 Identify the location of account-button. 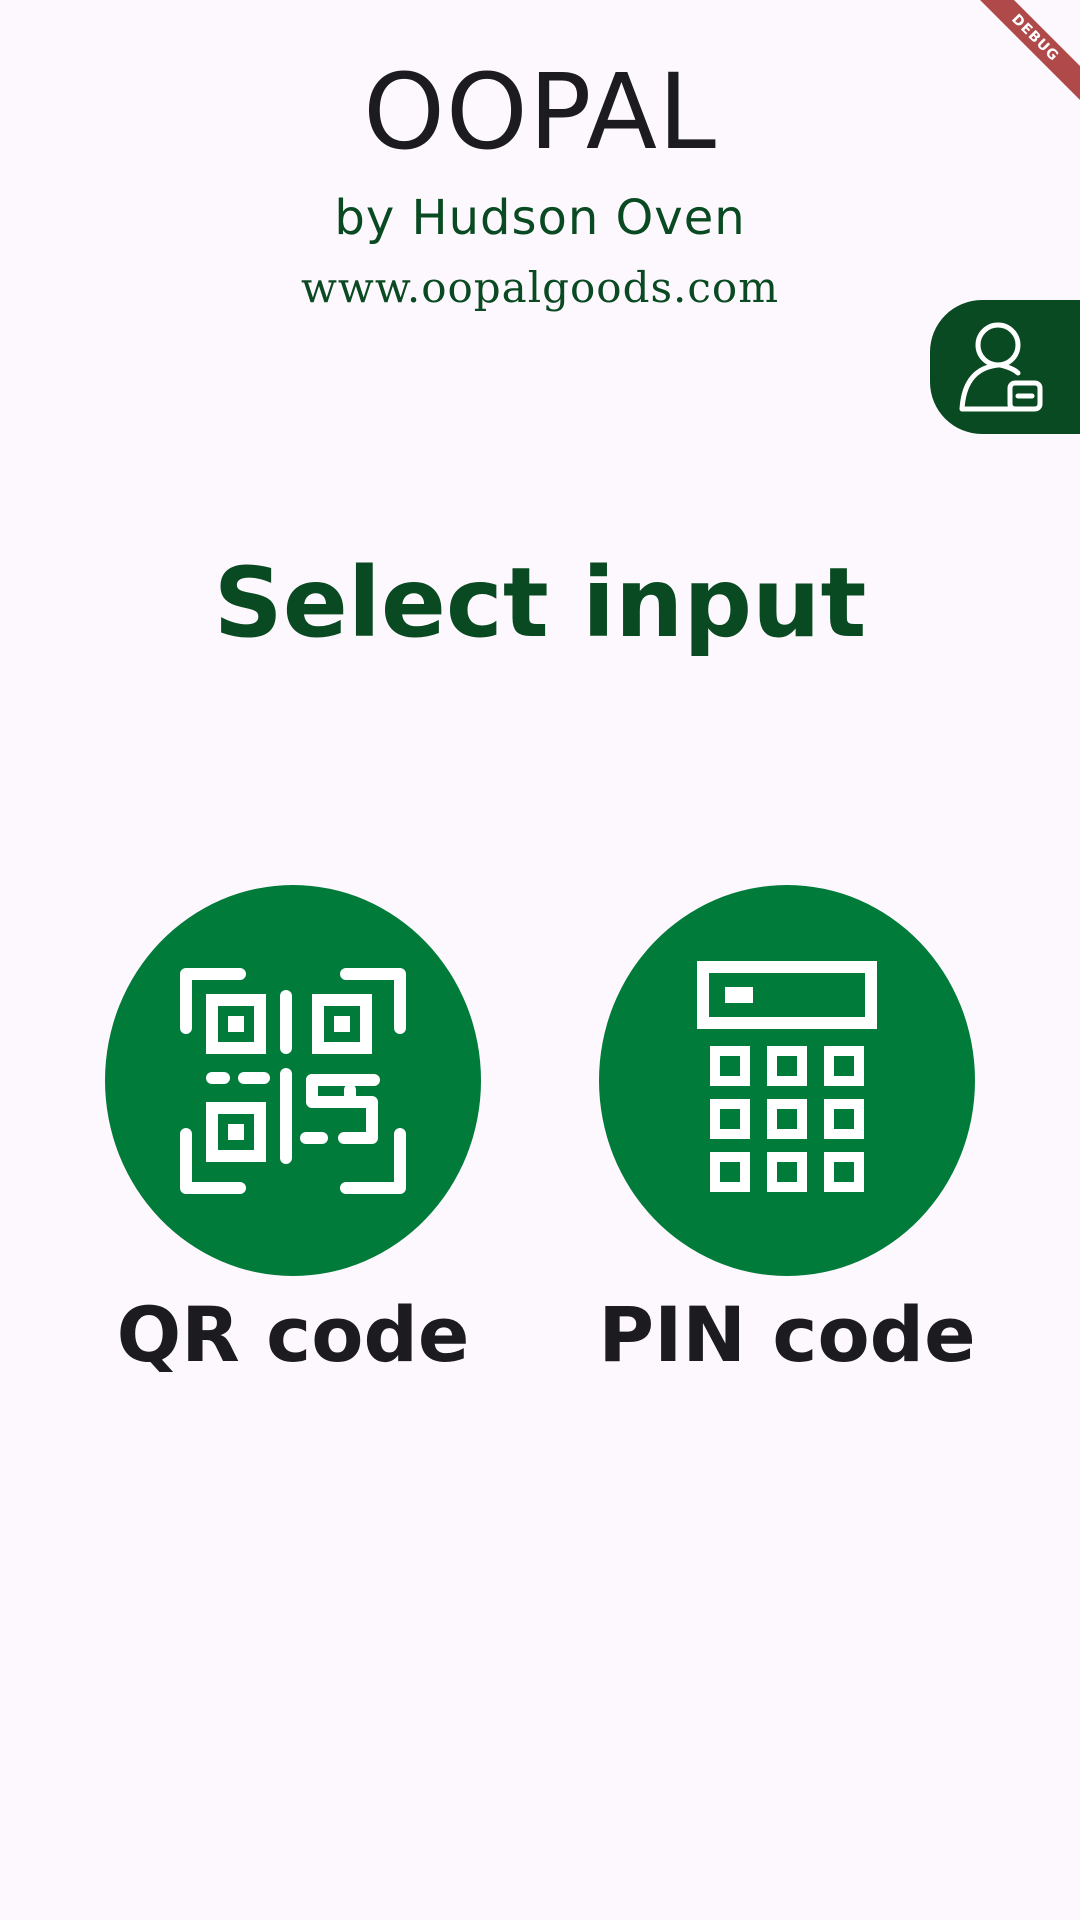
(1005, 367).